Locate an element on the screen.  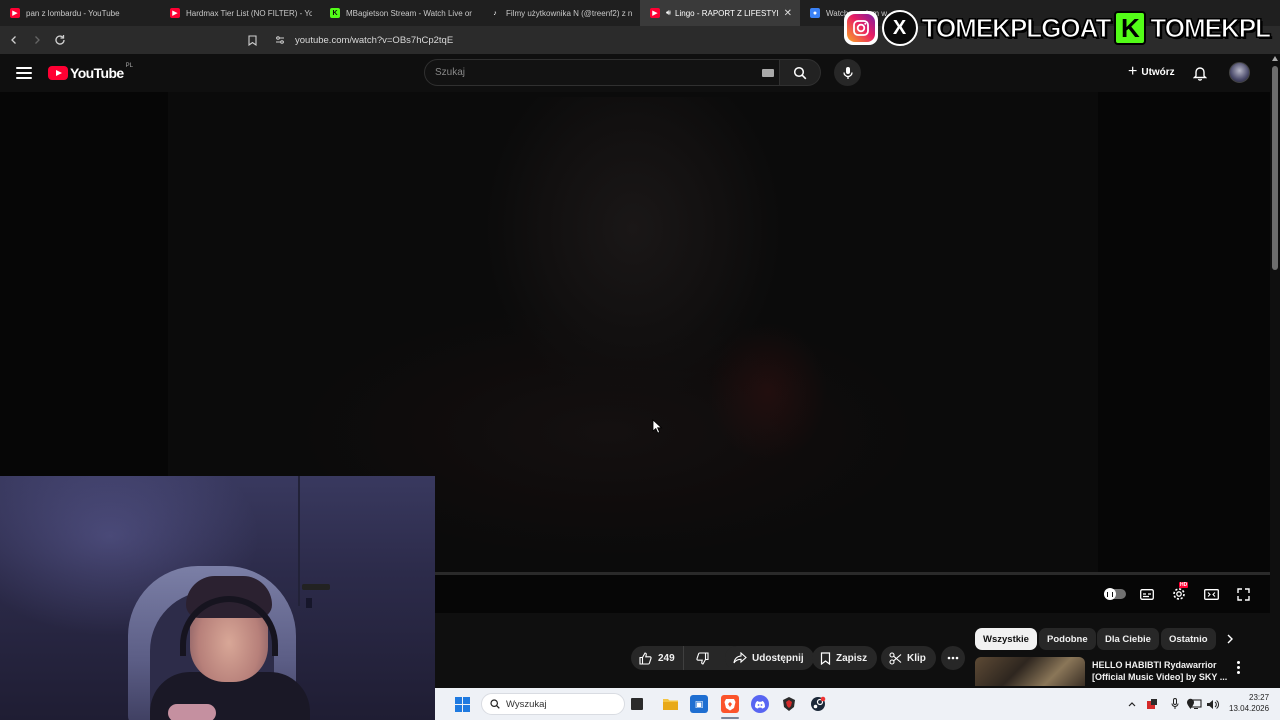
pause-icon is located at coordinates (1110, 594).